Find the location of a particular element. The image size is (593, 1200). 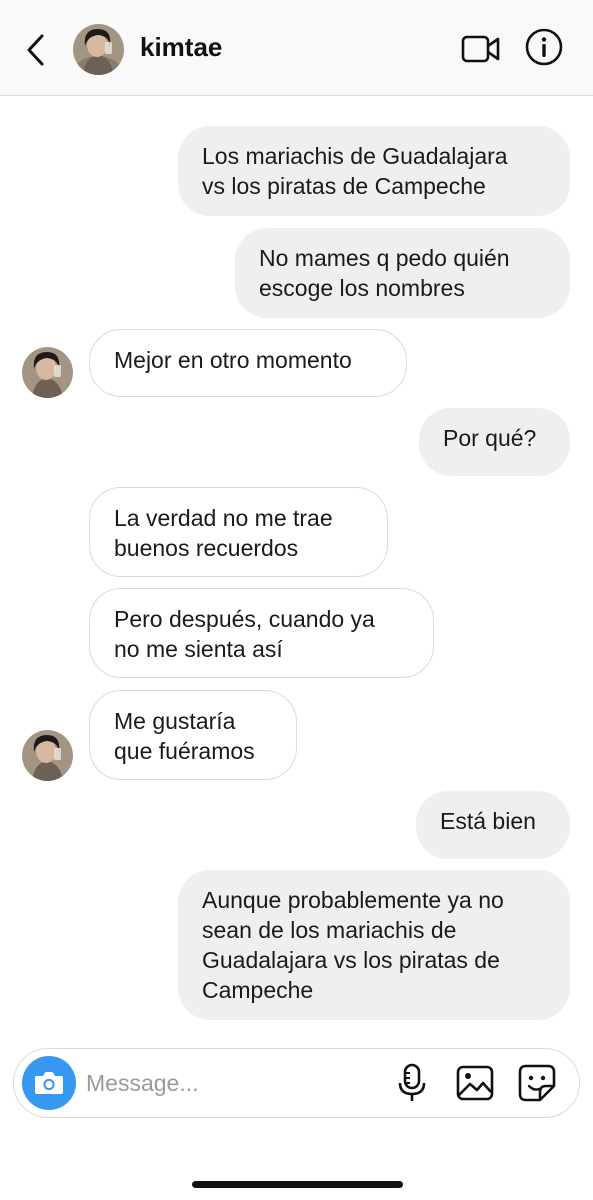

chat-header: kimtae is located at coordinates (296, 48).